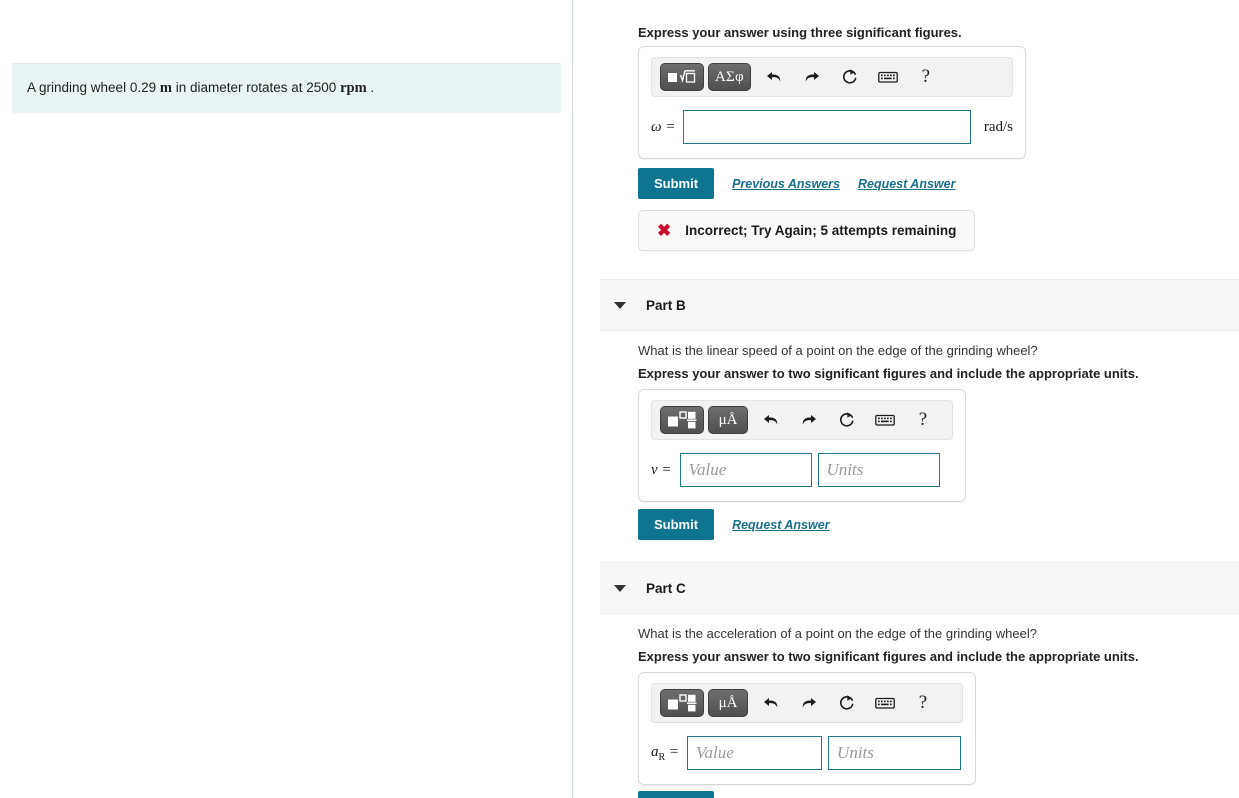 This screenshot has width=1239, height=798. I want to click on part-a-field-row: ω = rad/s, so click(832, 127).